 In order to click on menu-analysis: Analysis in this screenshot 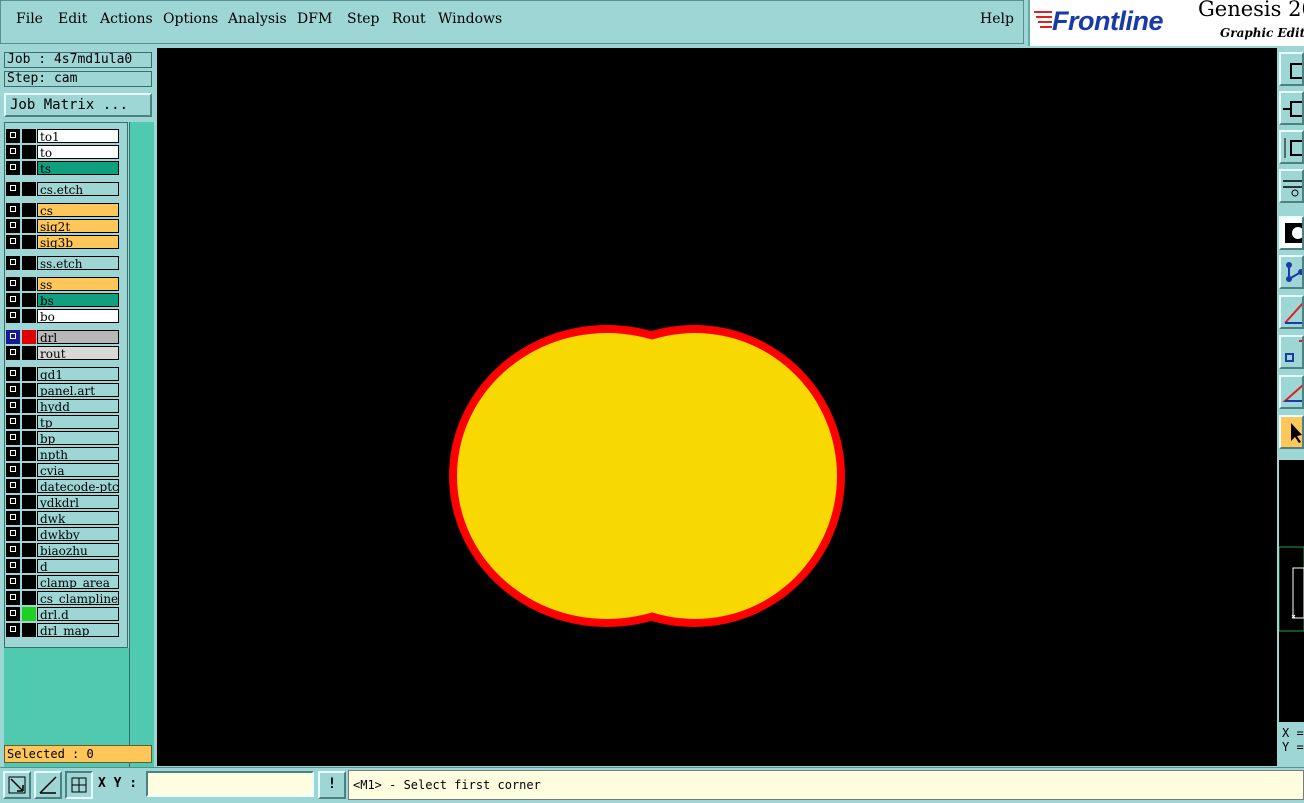, I will do `click(257, 19)`.